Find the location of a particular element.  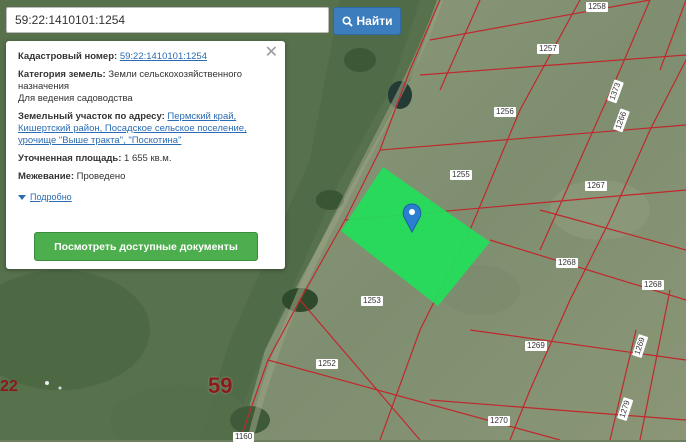

cadastral-row: Кадастровый номер: 59:22:1410101:1254 is located at coordinates (145, 57).